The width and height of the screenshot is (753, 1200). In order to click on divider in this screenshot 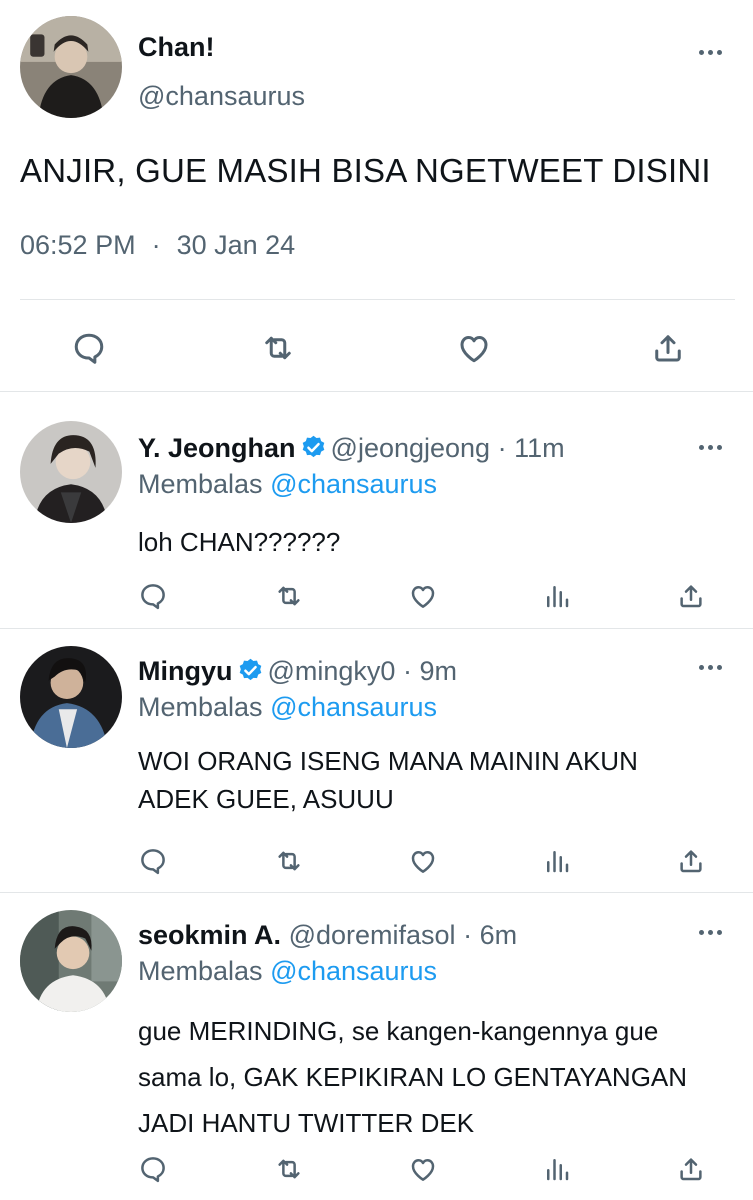, I will do `click(377, 299)`.